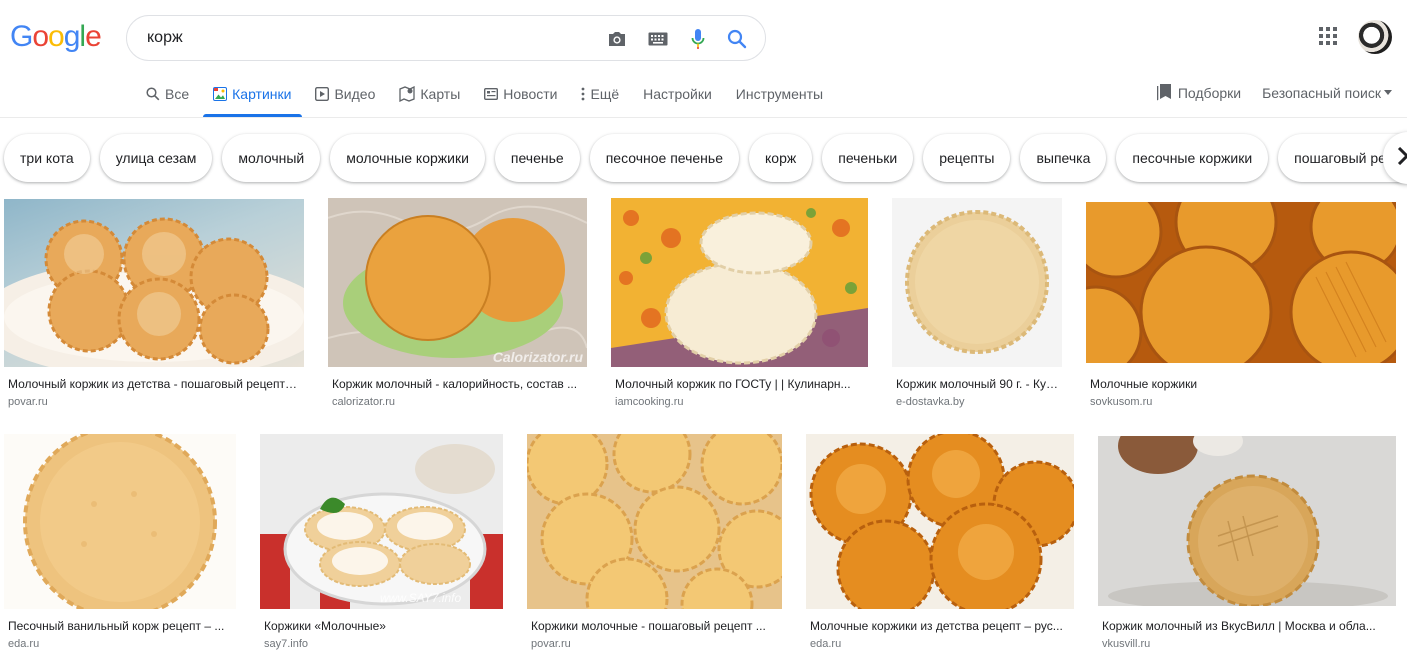 The width and height of the screenshot is (1407, 659). Describe the element at coordinates (1330, 38) in the screenshot. I see `apps-grid-icon` at that location.